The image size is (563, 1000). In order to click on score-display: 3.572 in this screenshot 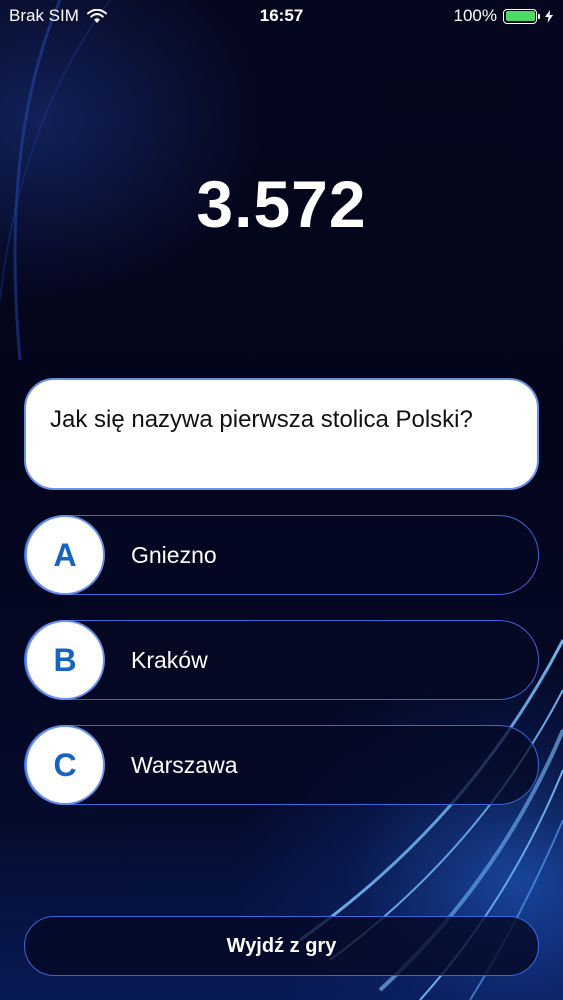, I will do `click(281, 204)`.